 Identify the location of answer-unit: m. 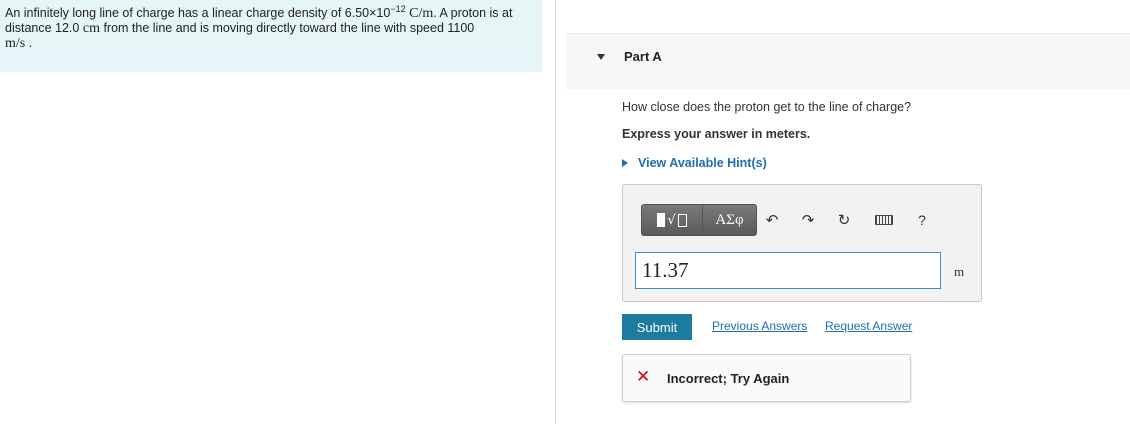
(959, 271).